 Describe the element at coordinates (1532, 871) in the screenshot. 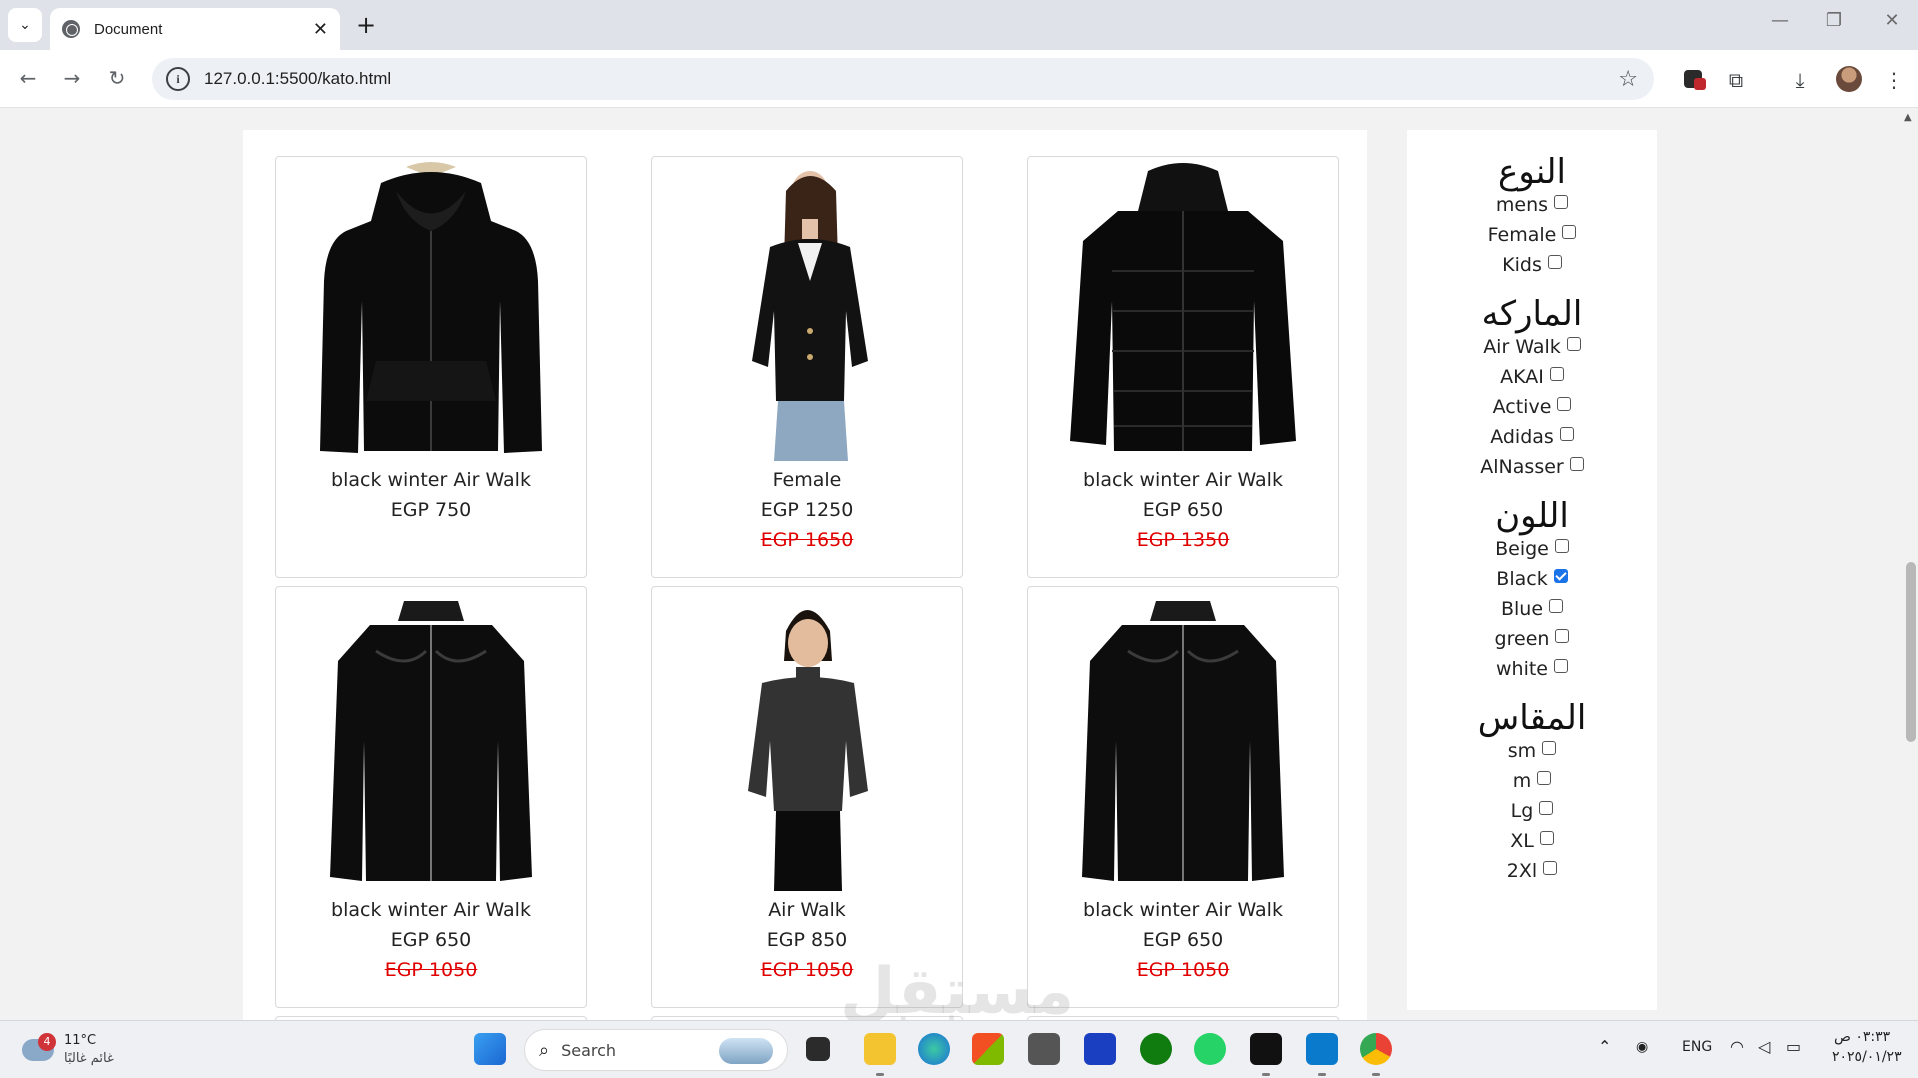

I see `filter-option-2xl: 2Xl` at that location.